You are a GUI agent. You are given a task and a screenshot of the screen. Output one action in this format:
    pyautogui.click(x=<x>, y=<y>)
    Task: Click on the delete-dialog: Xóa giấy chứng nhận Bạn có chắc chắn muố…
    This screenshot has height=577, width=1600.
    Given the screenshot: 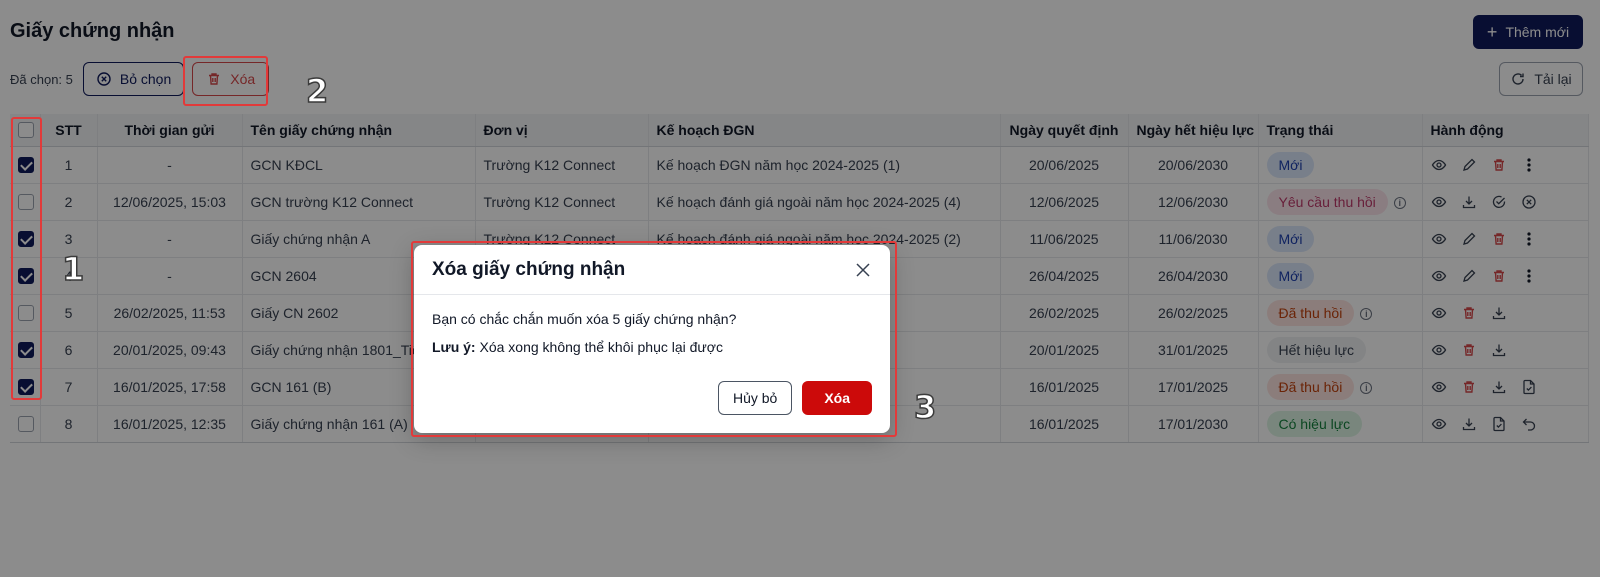 What is the action you would take?
    pyautogui.click(x=652, y=339)
    